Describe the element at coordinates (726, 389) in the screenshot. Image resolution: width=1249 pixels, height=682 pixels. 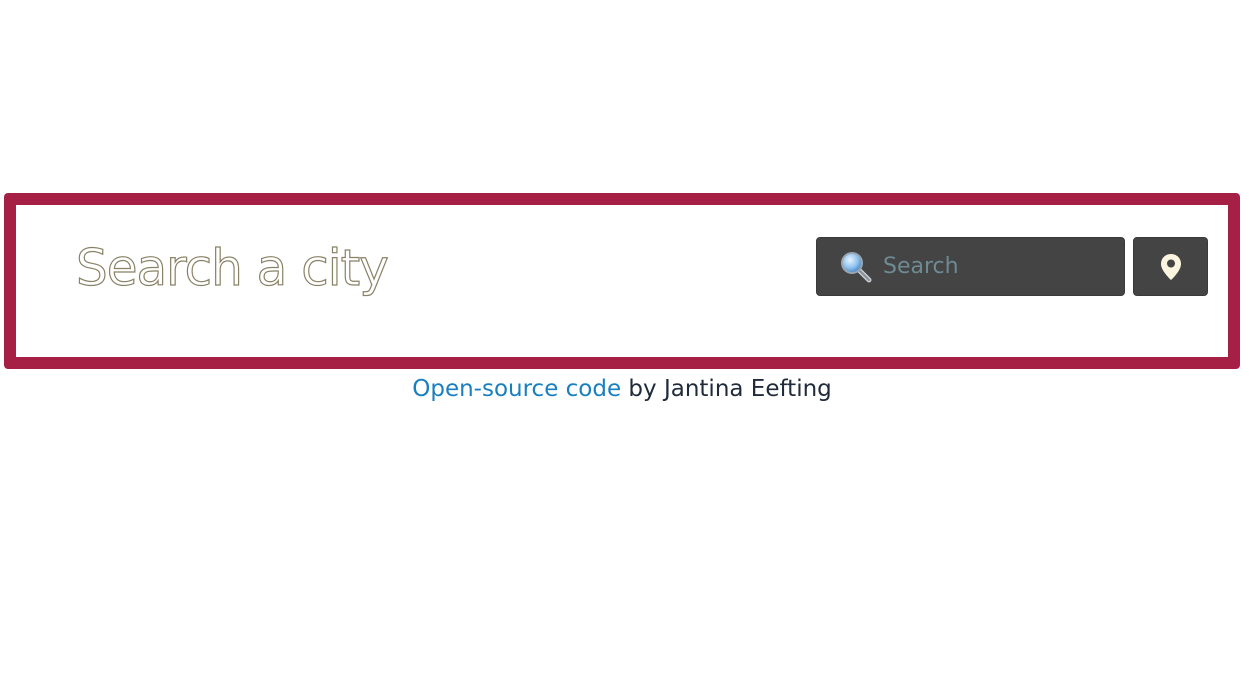
I see `author-credit: by Jantina Eefting` at that location.